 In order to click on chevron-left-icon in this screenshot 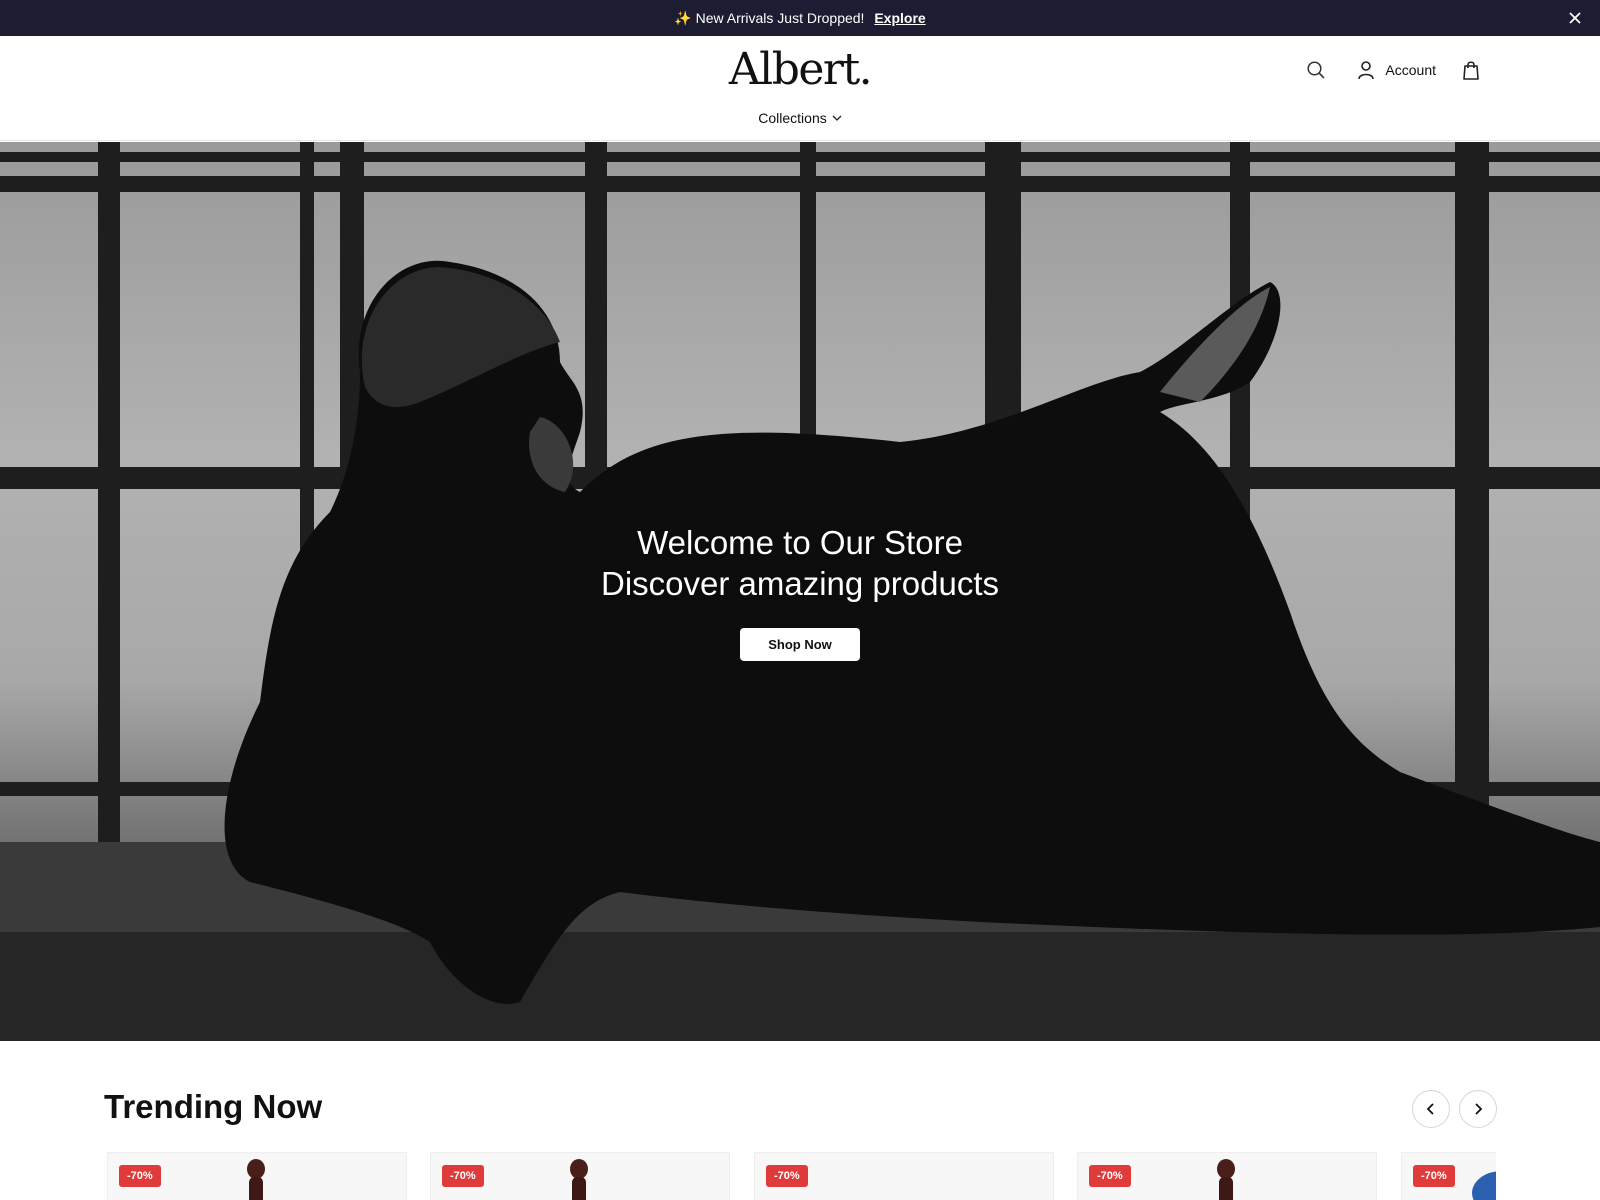, I will do `click(1430, 1109)`.